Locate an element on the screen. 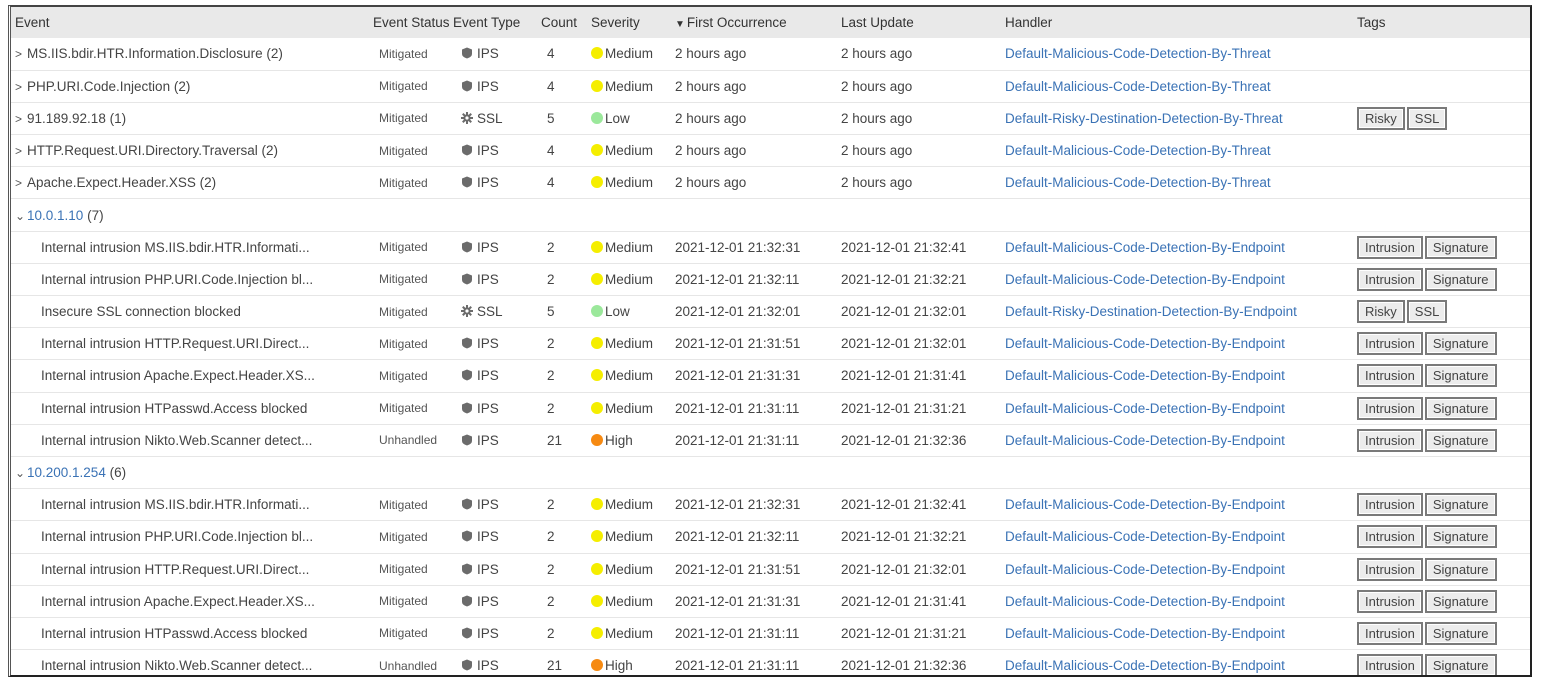  event-name-cell: > Apache.Expect.Header.XSS (2) is located at coordinates (190, 183).